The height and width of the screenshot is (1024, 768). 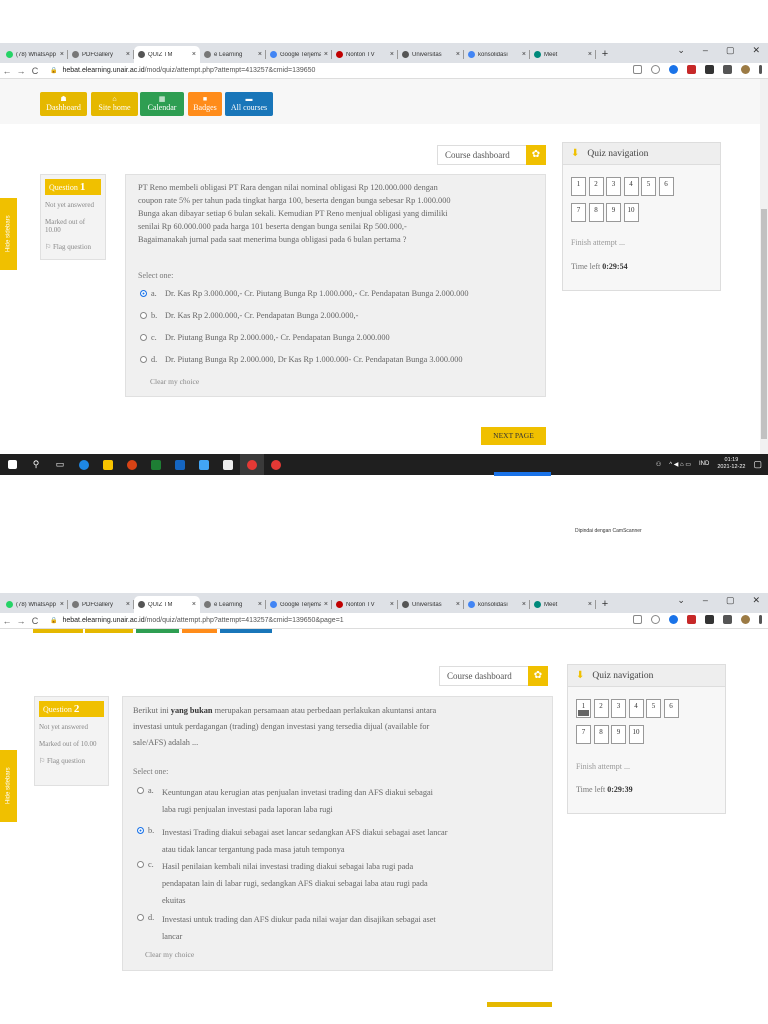 I want to click on menu-button-site-home: ⌂ Site home, so click(x=114, y=104).